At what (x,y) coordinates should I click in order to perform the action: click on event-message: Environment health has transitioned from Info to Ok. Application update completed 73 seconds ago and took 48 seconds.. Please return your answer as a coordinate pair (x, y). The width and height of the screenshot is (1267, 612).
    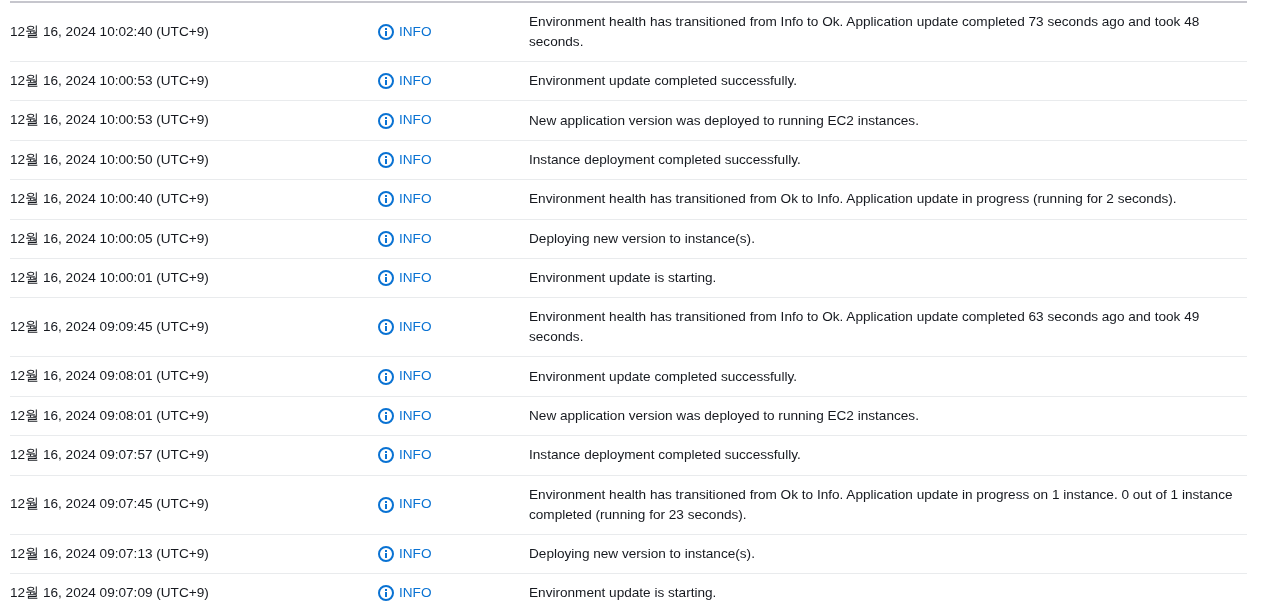
    Looking at the image, I should click on (864, 31).